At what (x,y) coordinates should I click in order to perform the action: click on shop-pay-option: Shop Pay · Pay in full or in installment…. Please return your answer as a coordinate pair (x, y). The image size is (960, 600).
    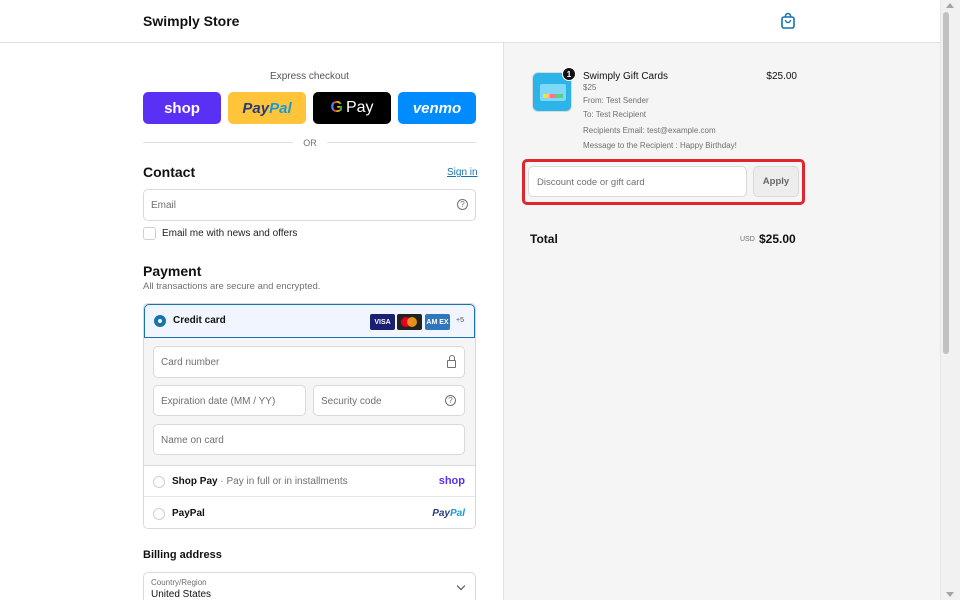
    Looking at the image, I should click on (309, 481).